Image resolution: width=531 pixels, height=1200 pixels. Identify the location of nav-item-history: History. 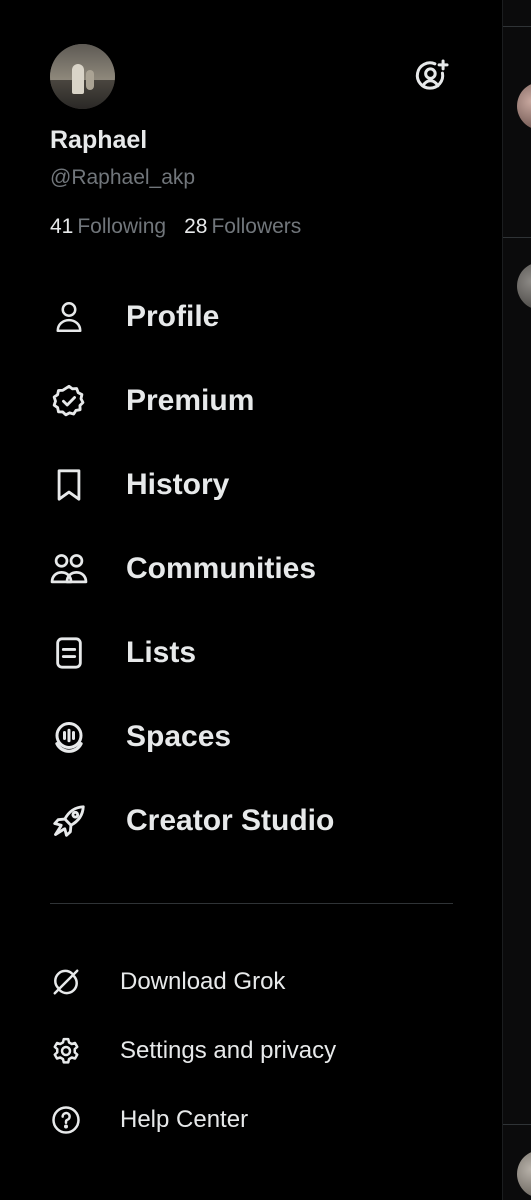
(251, 485).